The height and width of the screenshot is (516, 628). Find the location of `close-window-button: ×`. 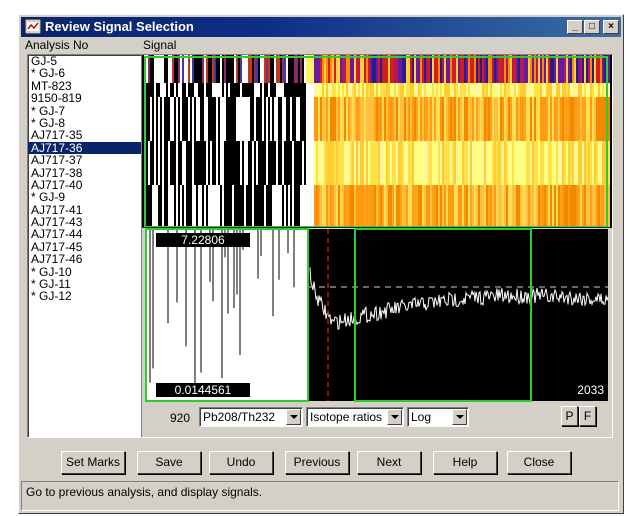

close-window-button: × is located at coordinates (611, 27).